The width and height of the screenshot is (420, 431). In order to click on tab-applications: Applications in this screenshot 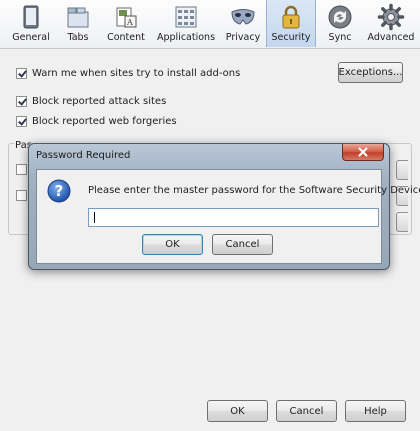, I will do `click(186, 23)`.